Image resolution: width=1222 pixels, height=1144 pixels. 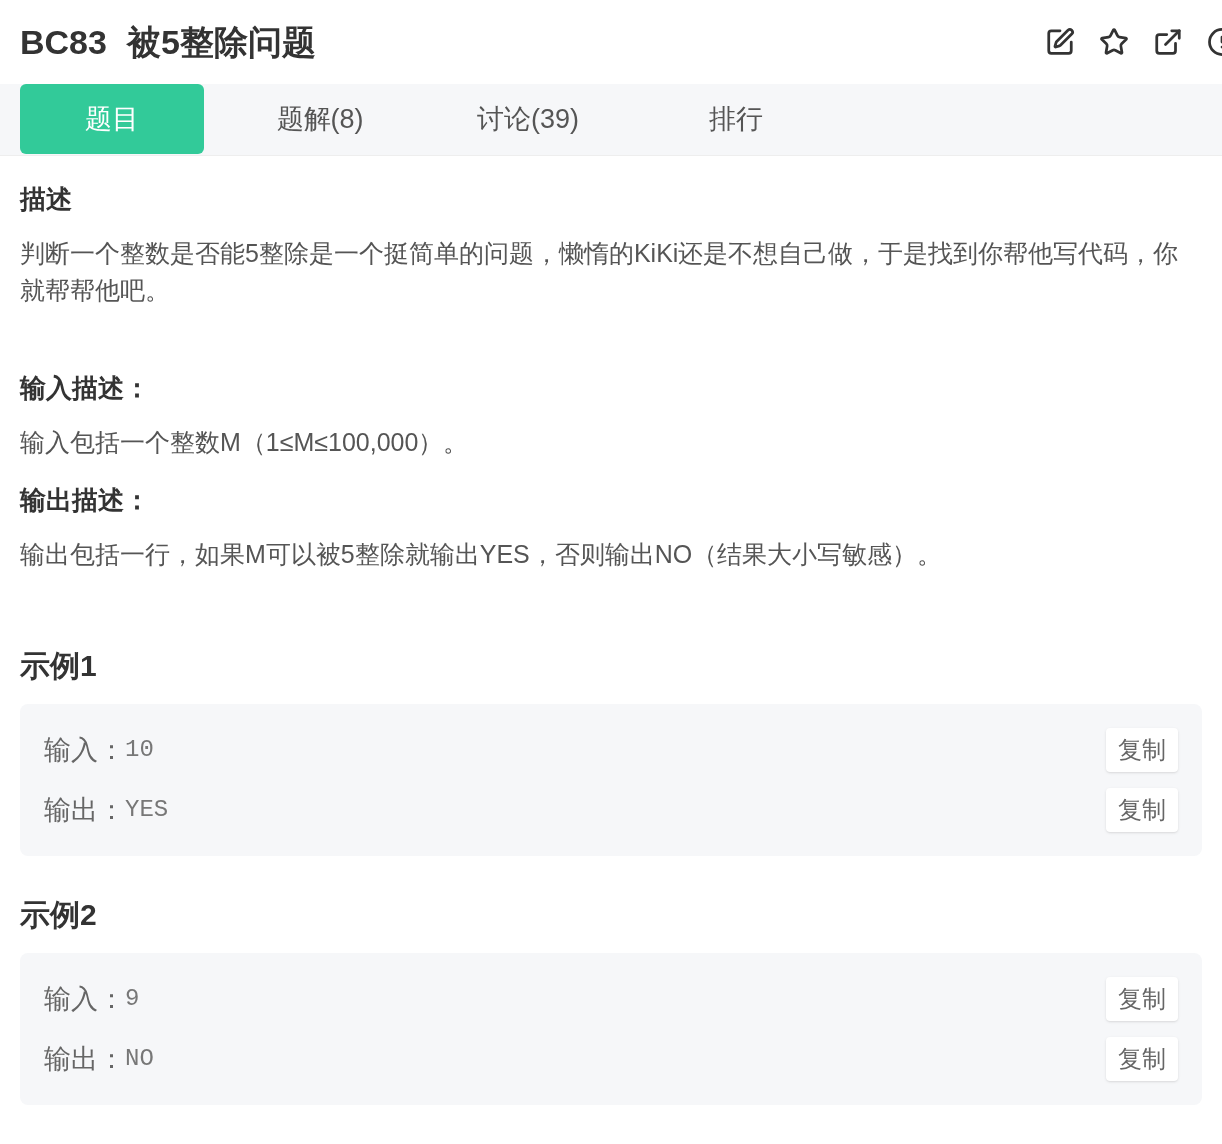 I want to click on section-text: 输出包括一行，如果M可以被5整除就输出YES，否则输出NO（结果大小写敏感）。, so click(x=482, y=554).